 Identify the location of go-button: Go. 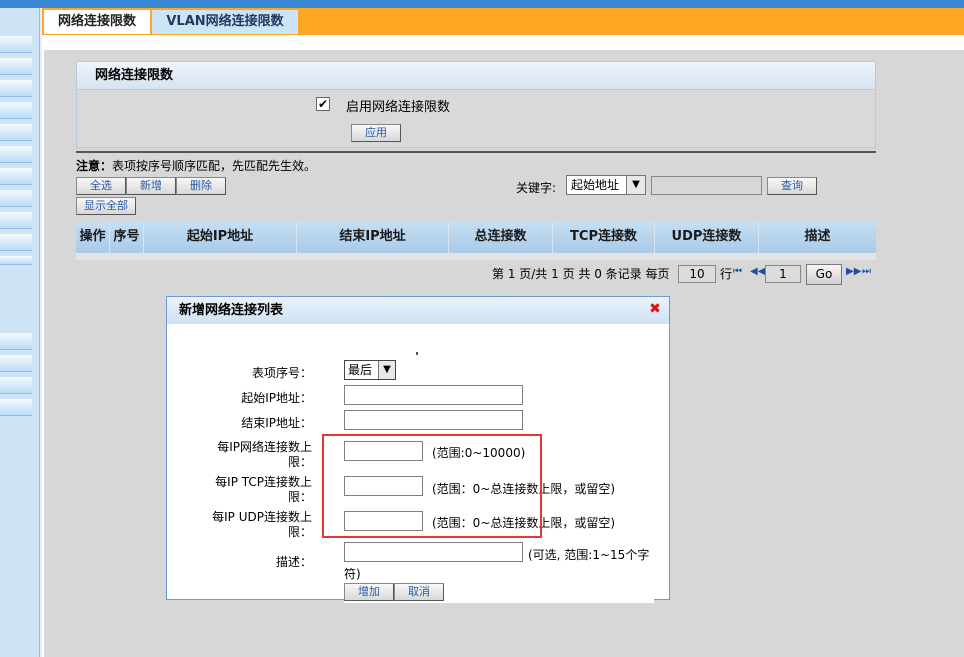
(824, 274).